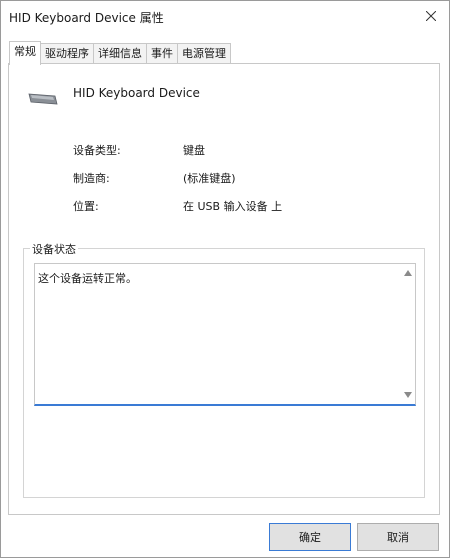 The width and height of the screenshot is (450, 558). I want to click on tab-driver: 驱动程序, so click(67, 53).